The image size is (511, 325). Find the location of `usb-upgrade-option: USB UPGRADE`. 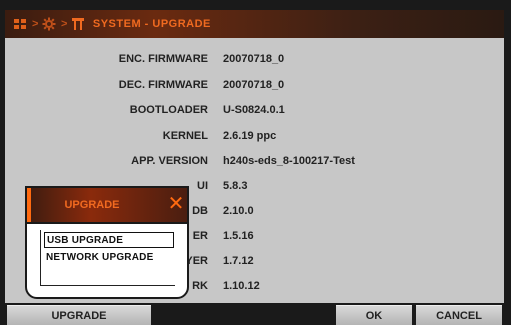

usb-upgrade-option: USB UPGRADE is located at coordinates (109, 240).